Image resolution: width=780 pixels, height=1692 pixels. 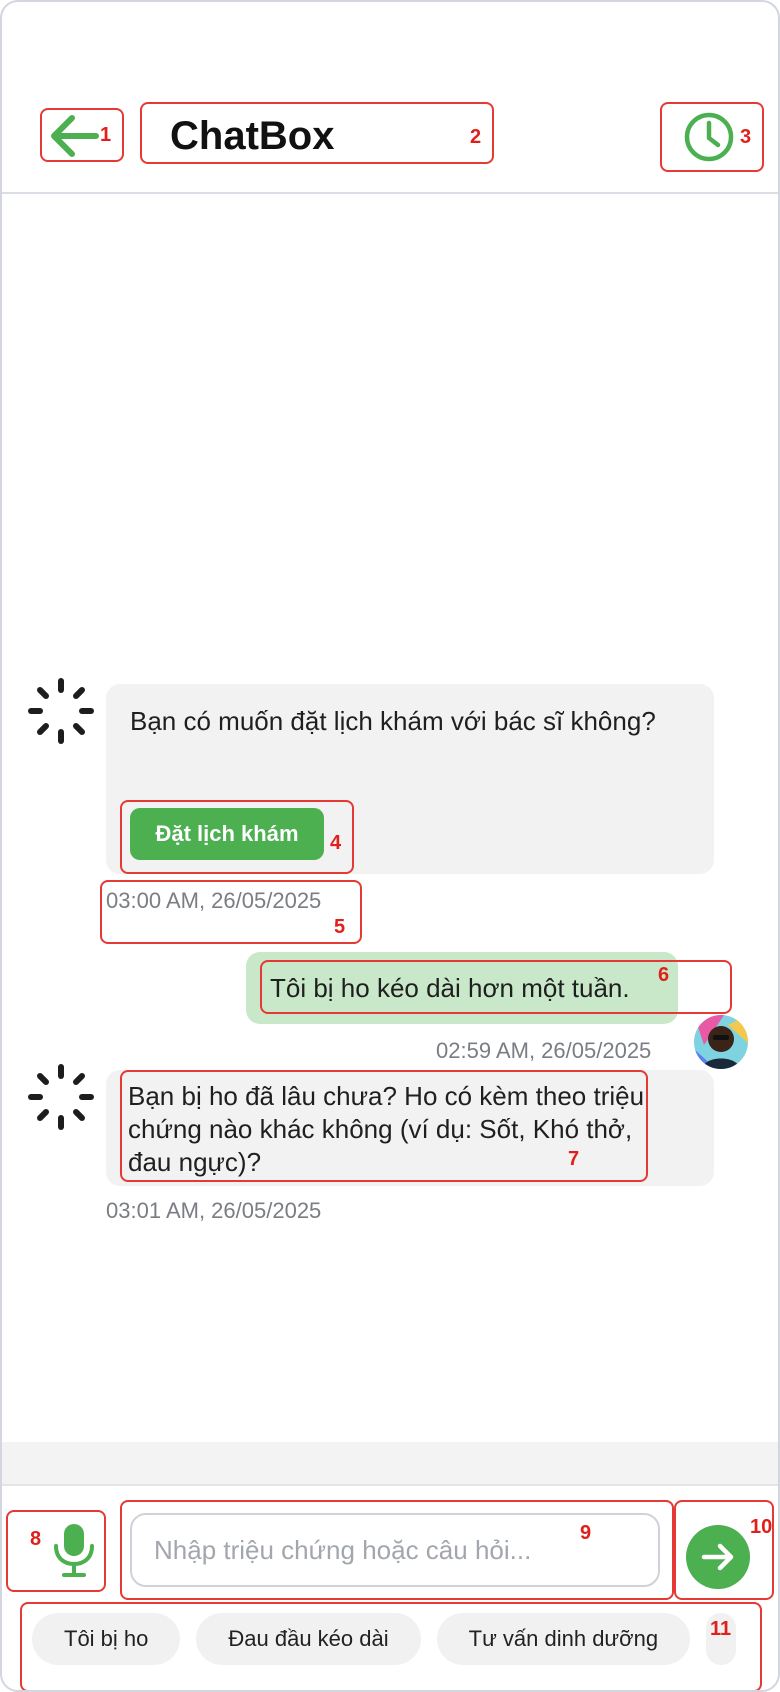 I want to click on annotation-label: 3, so click(x=746, y=137).